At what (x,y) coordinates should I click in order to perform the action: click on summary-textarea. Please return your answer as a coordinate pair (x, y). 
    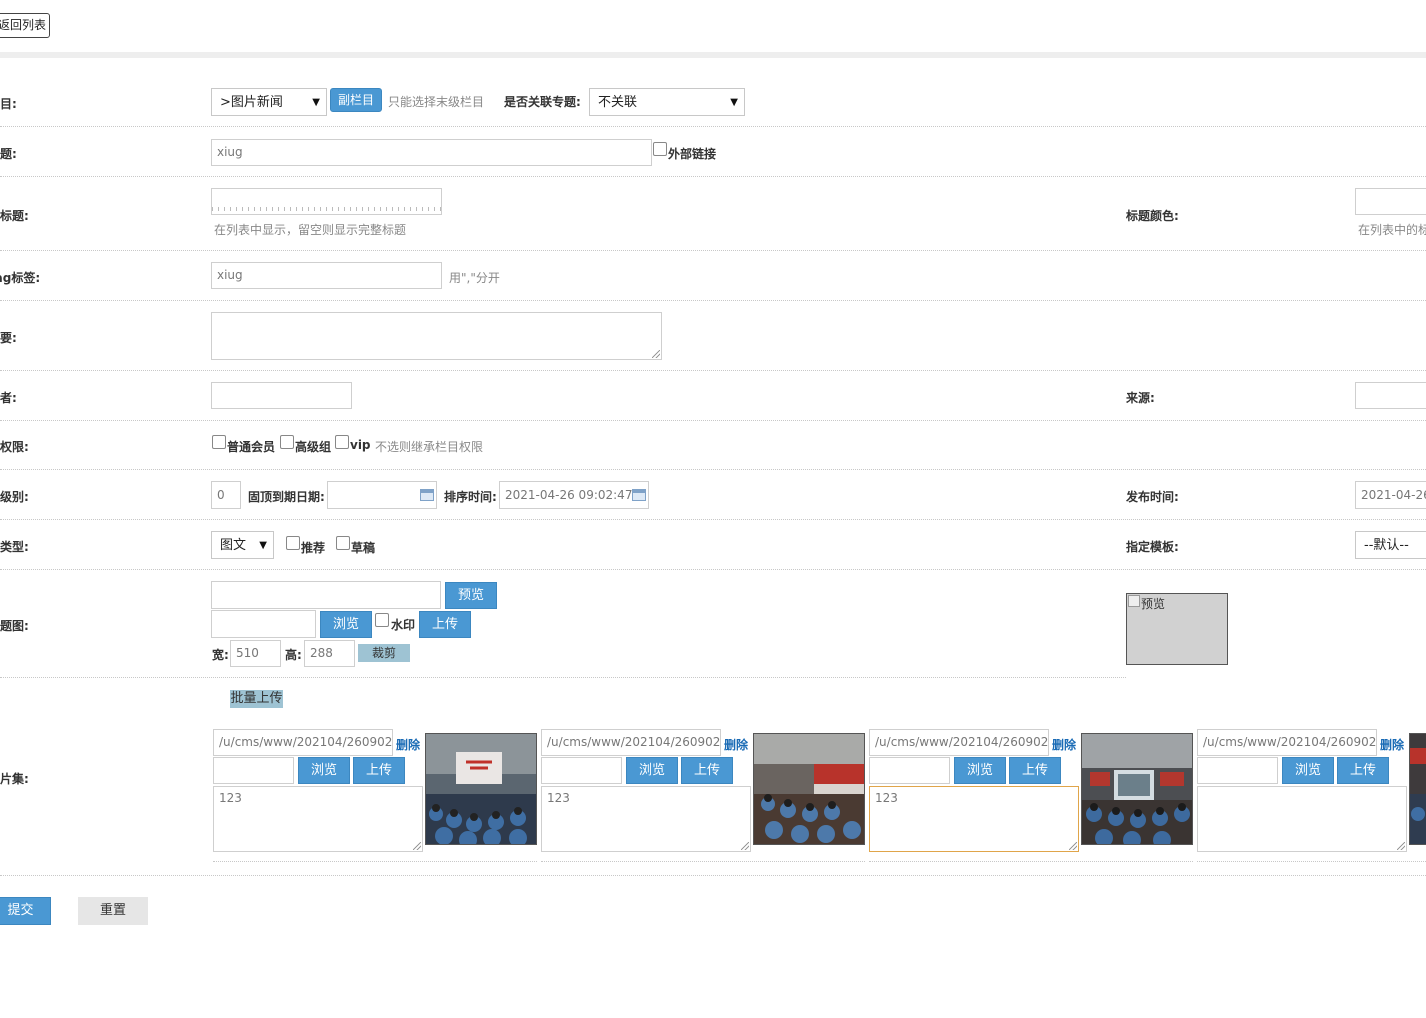
    Looking at the image, I should click on (436, 336).